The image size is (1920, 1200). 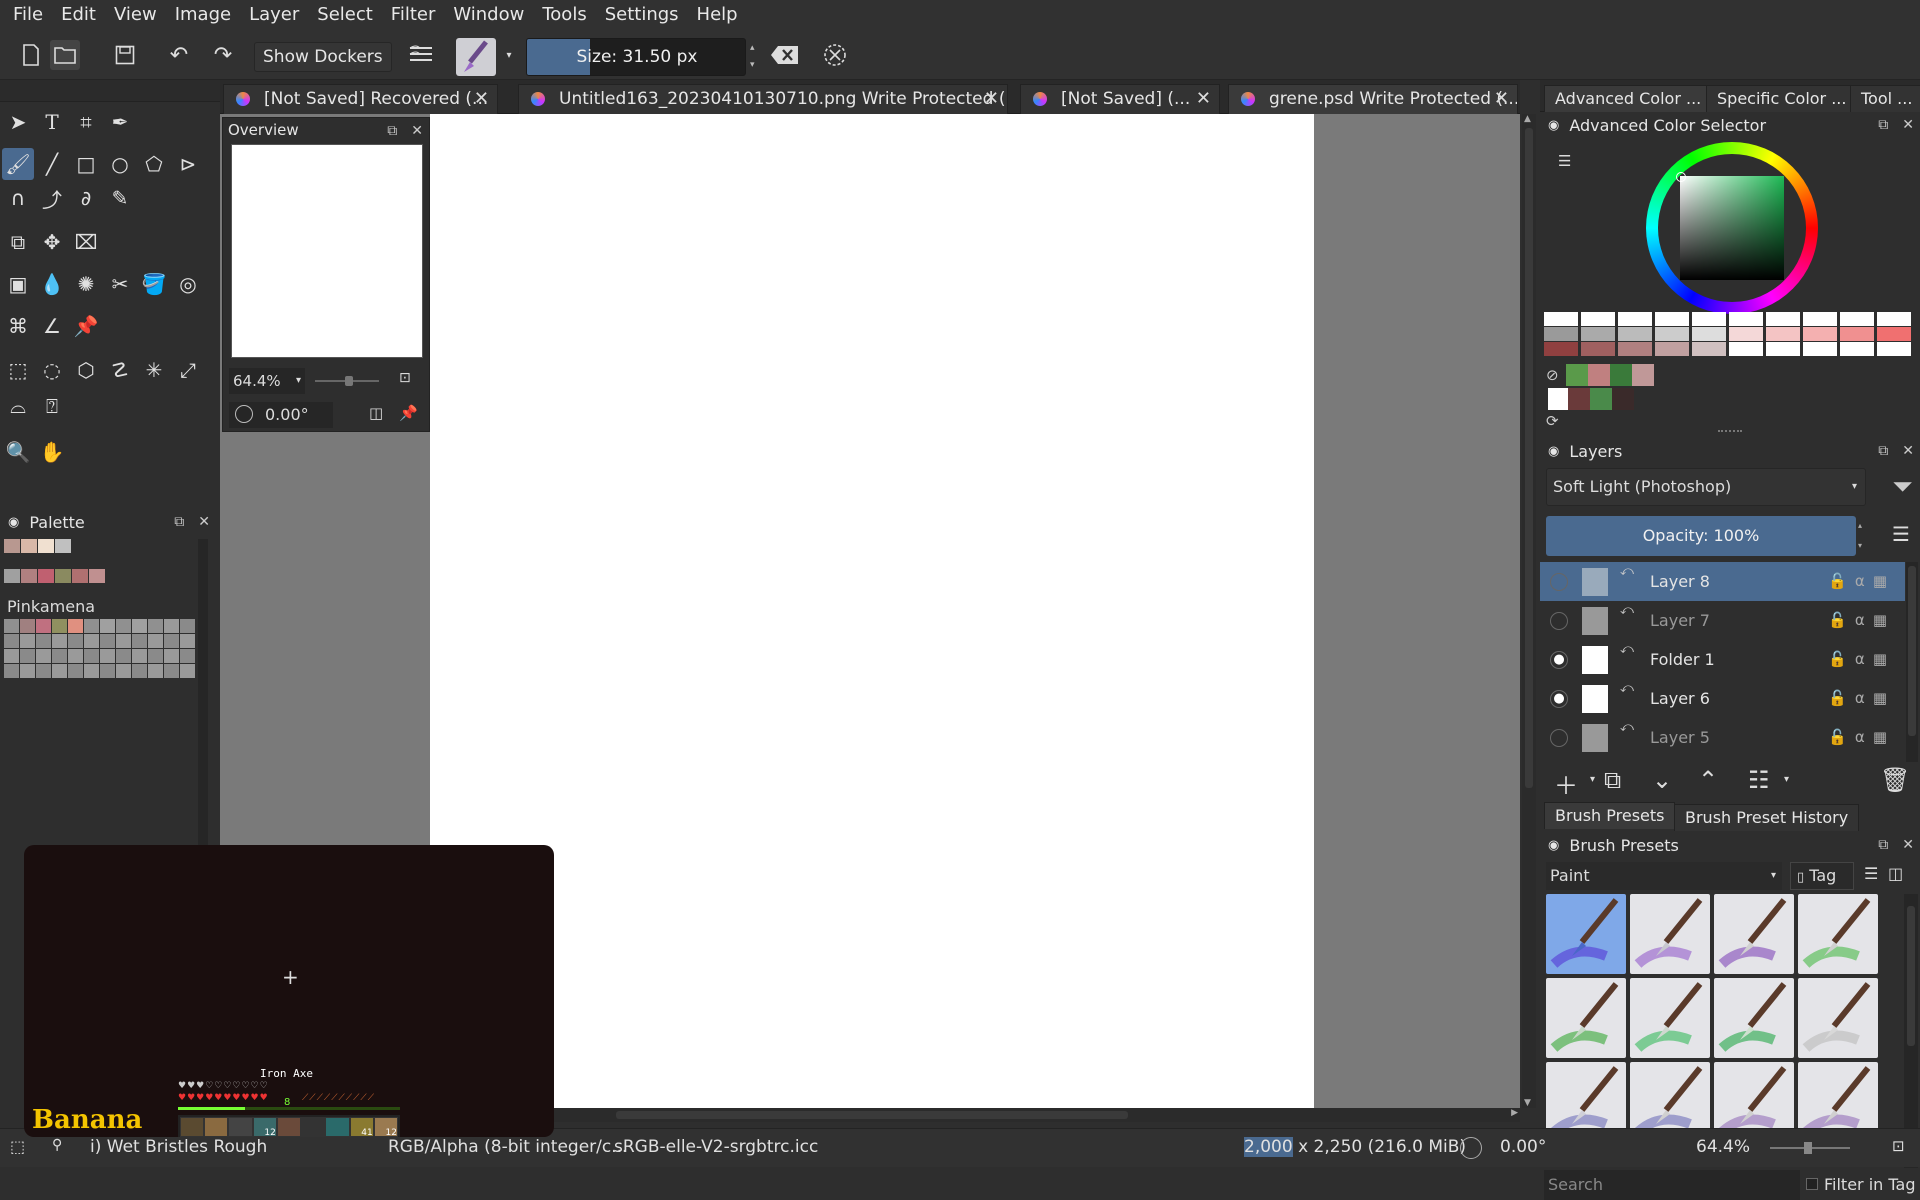 I want to click on rotation-dial-icon, so click(x=1471, y=1148).